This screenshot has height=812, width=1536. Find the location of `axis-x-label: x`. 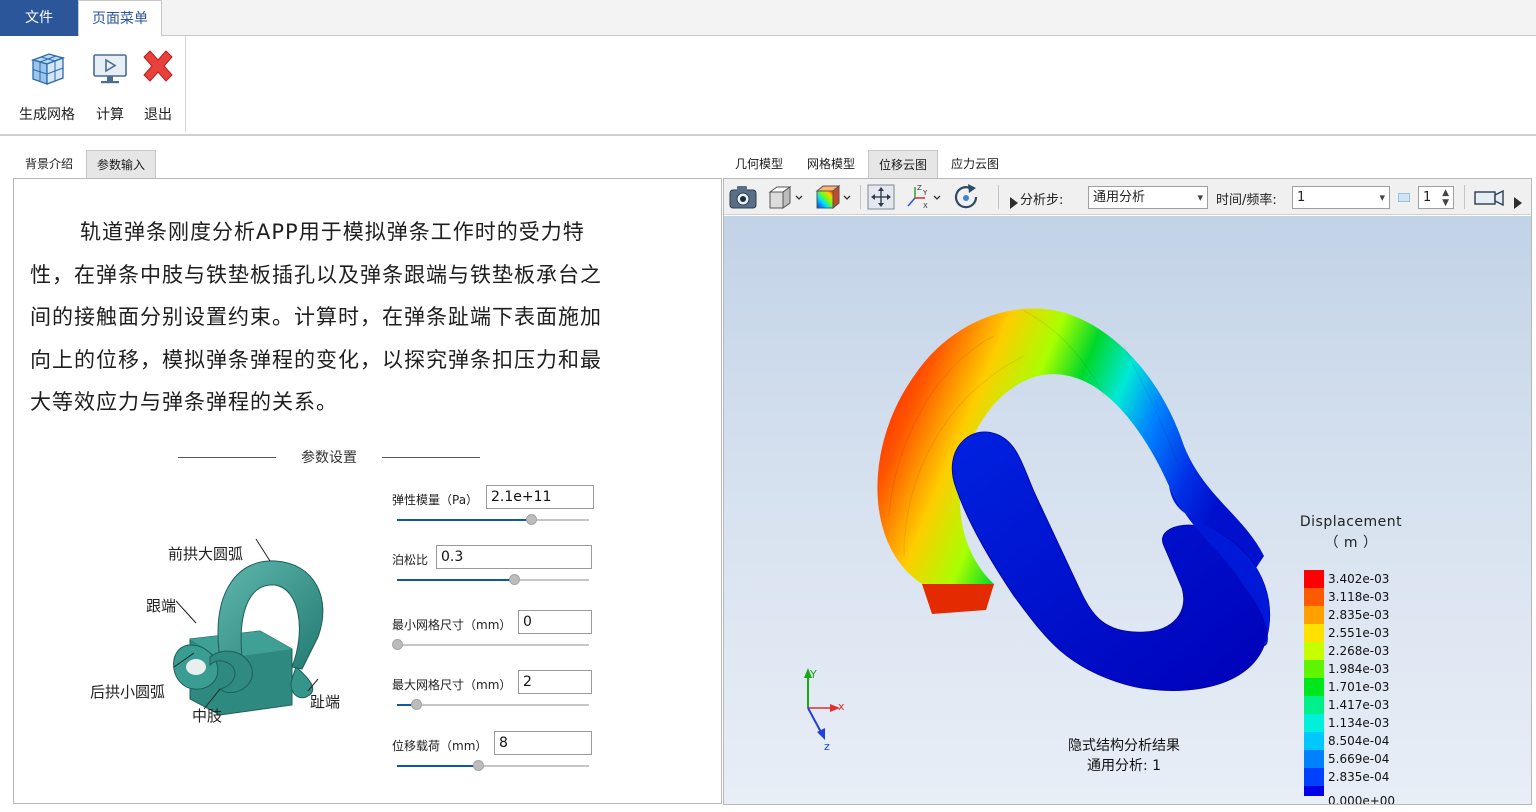

axis-x-label: x is located at coordinates (841, 706).